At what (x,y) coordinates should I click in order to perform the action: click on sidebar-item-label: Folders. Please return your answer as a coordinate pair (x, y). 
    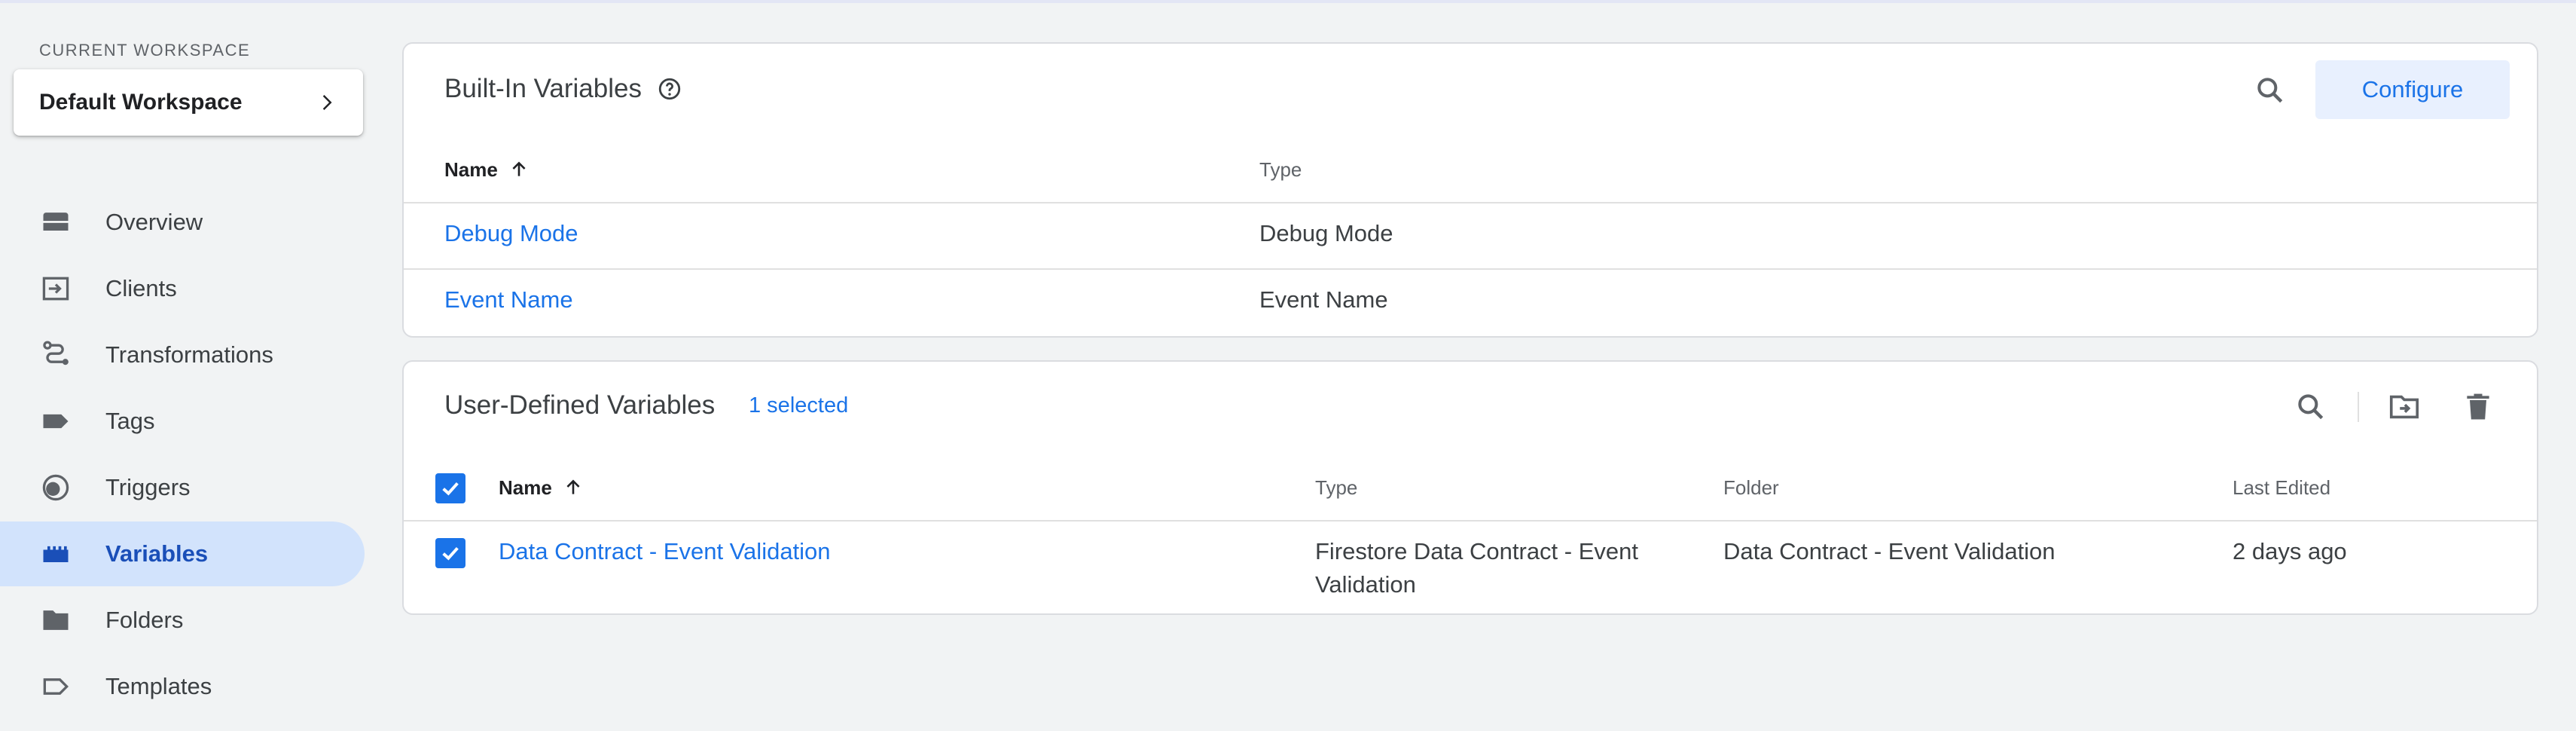
    Looking at the image, I should click on (144, 620).